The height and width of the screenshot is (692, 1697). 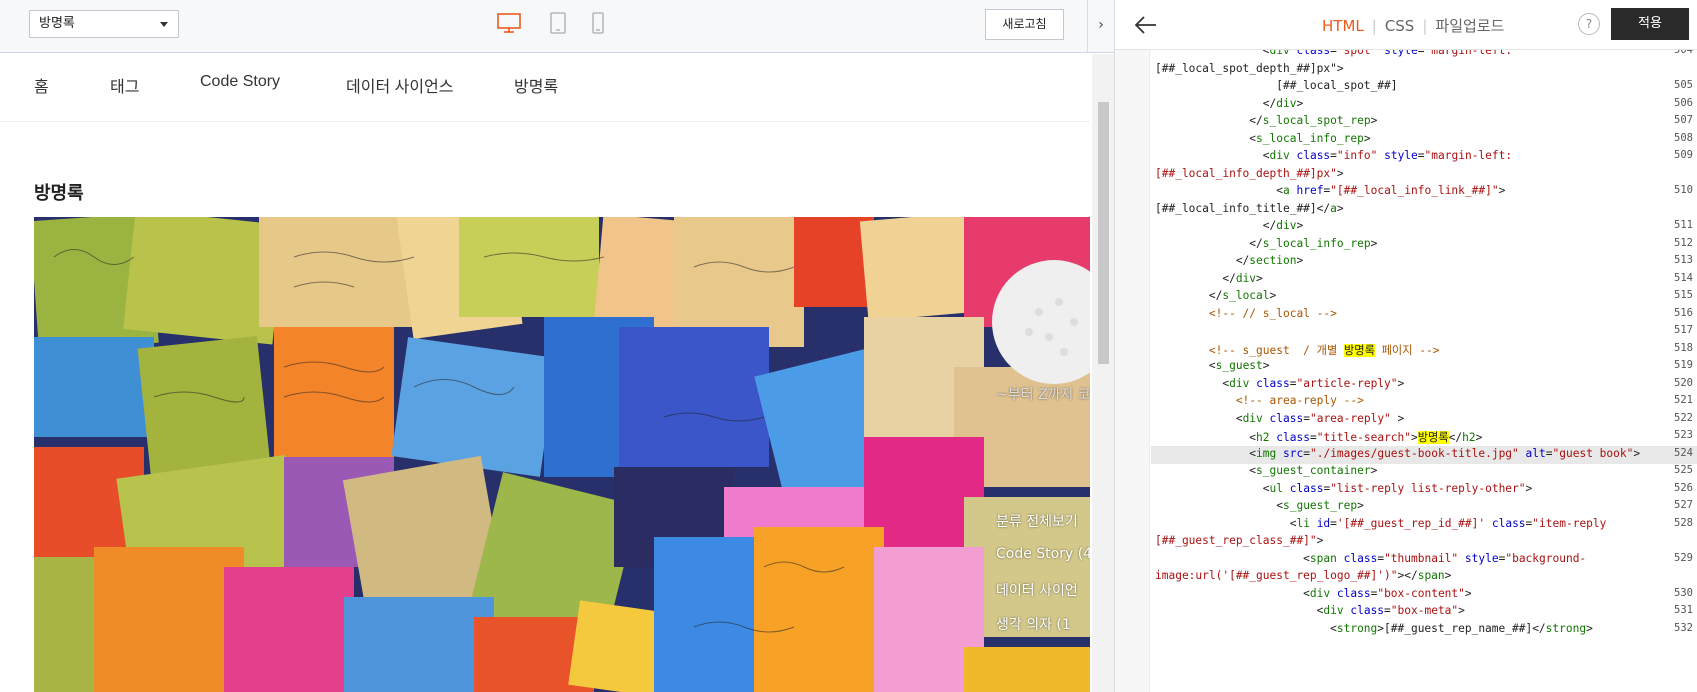 What do you see at coordinates (1683, 470) in the screenshot?
I see `line-number: 525` at bounding box center [1683, 470].